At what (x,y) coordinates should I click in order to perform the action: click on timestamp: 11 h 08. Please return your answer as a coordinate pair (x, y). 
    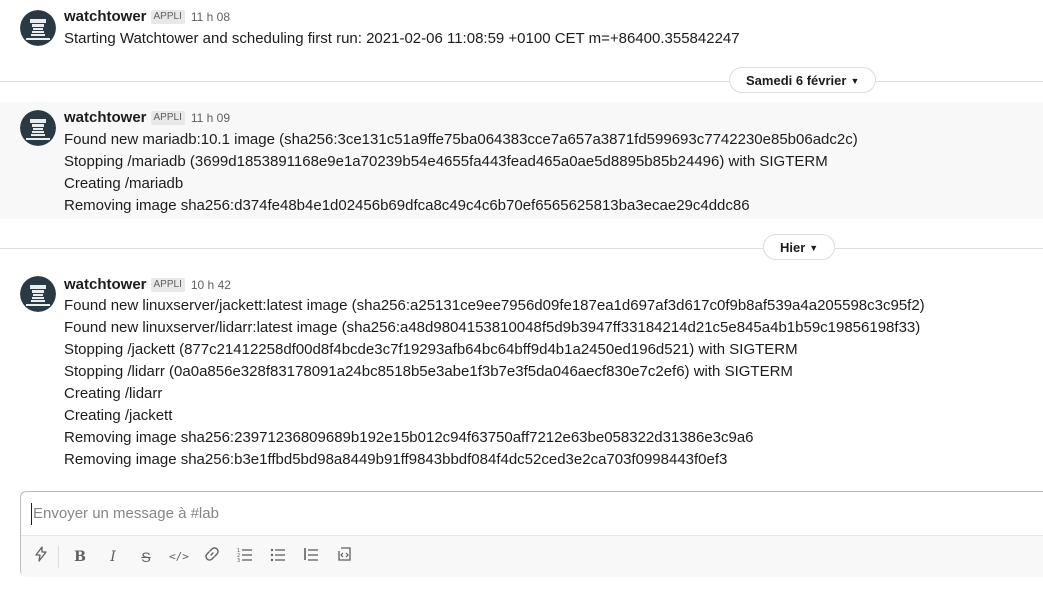
    Looking at the image, I should click on (210, 17).